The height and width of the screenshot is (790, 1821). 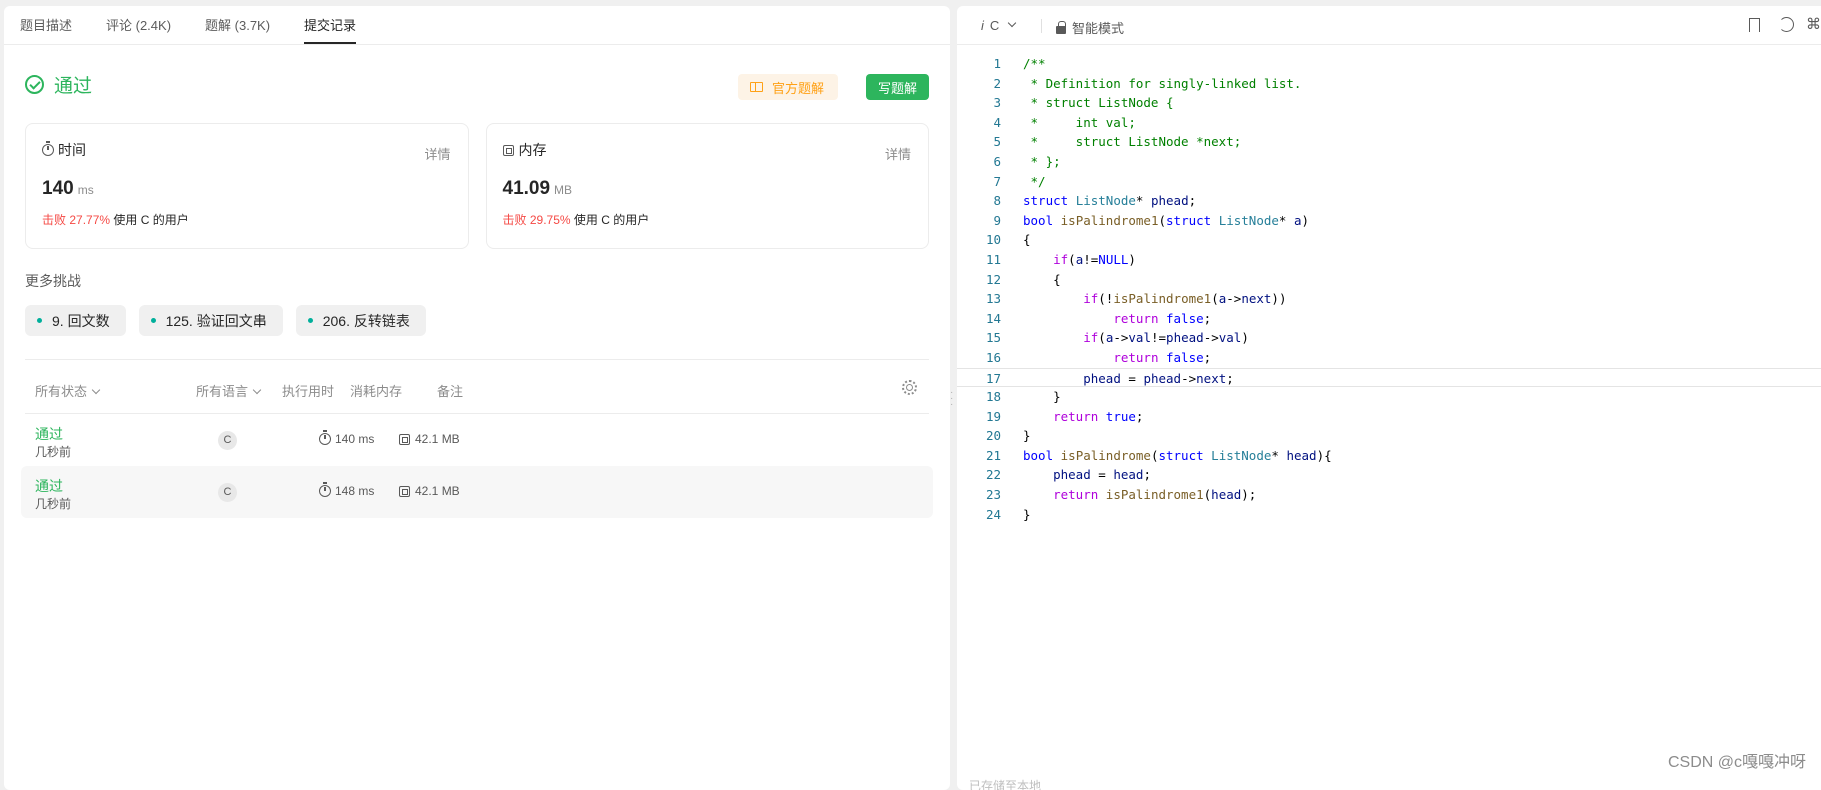 What do you see at coordinates (993, 514) in the screenshot?
I see `line-number: 24` at bounding box center [993, 514].